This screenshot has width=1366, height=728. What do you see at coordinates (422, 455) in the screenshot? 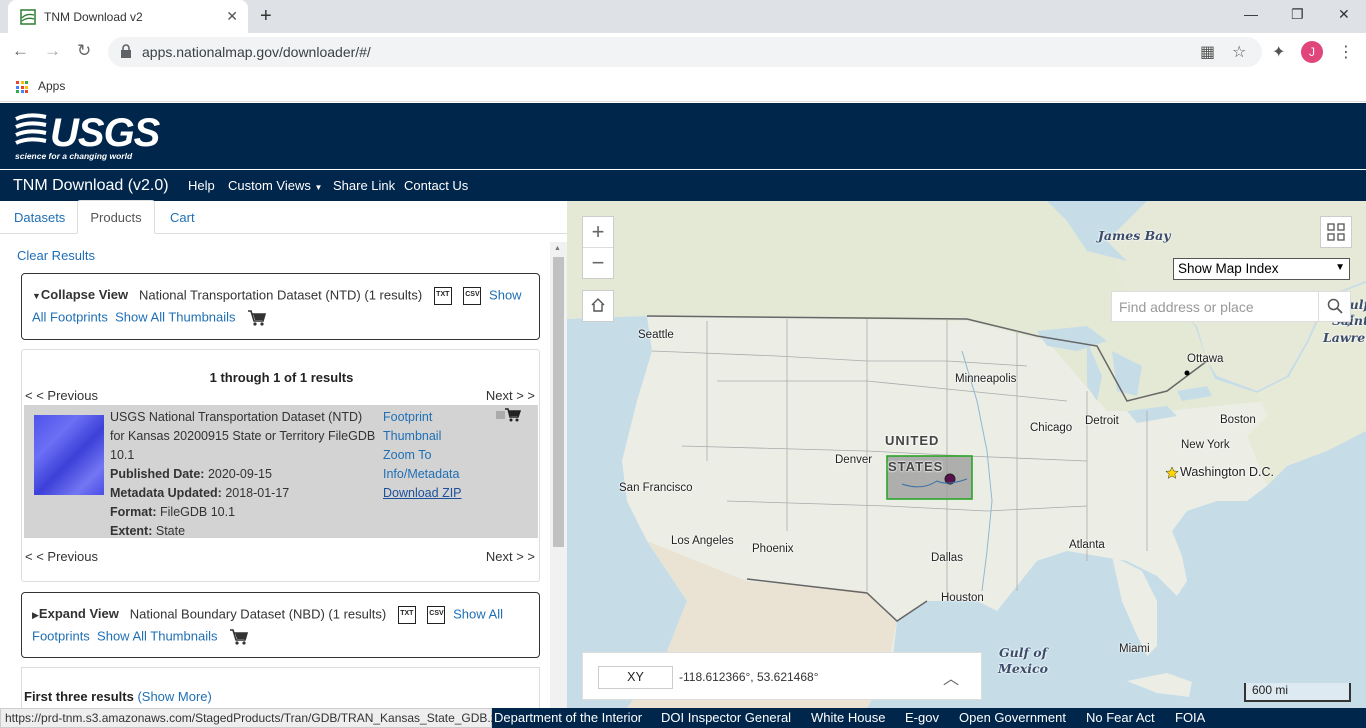
I see `zoom-to-link: Zoom To` at bounding box center [422, 455].